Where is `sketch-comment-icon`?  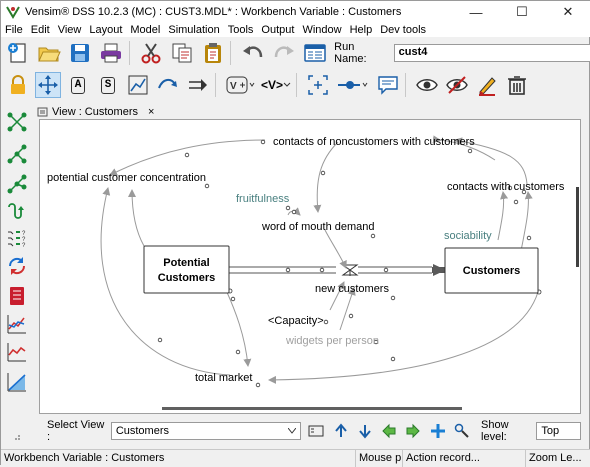 sketch-comment-icon is located at coordinates (388, 85).